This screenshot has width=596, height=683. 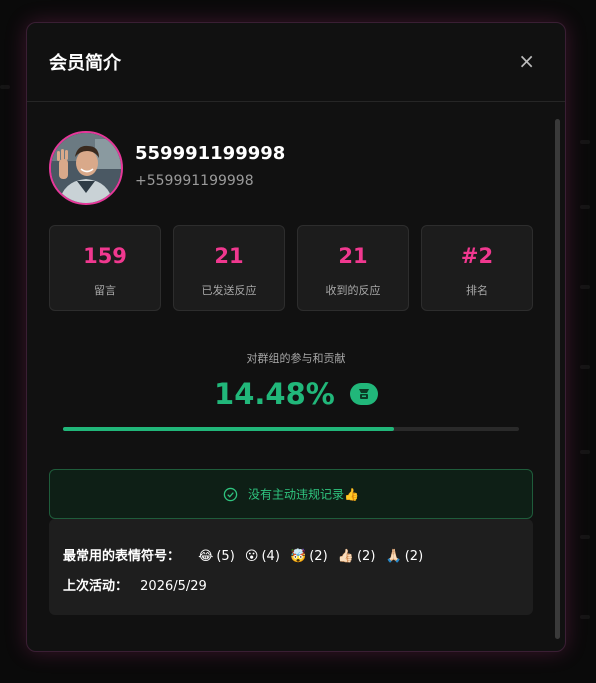 What do you see at coordinates (173, 586) in the screenshot?
I see `last-active-value: 2026/5/29` at bounding box center [173, 586].